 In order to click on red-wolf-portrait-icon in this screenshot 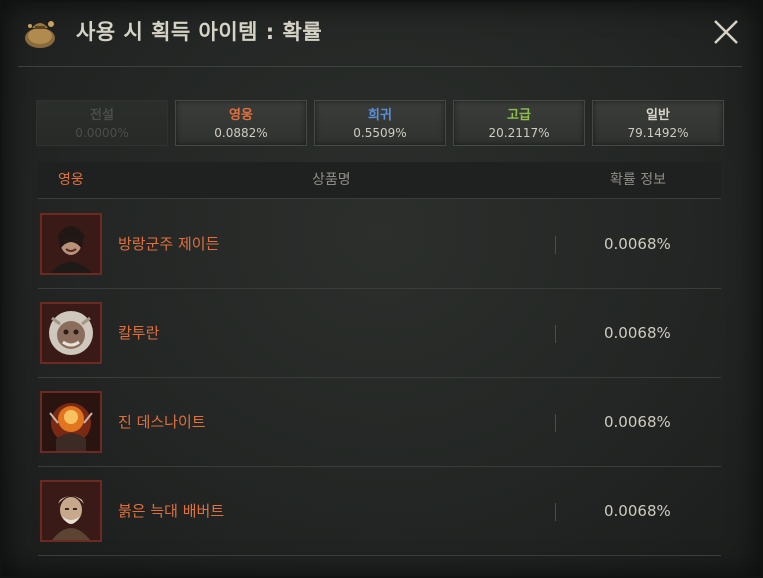, I will do `click(71, 511)`.